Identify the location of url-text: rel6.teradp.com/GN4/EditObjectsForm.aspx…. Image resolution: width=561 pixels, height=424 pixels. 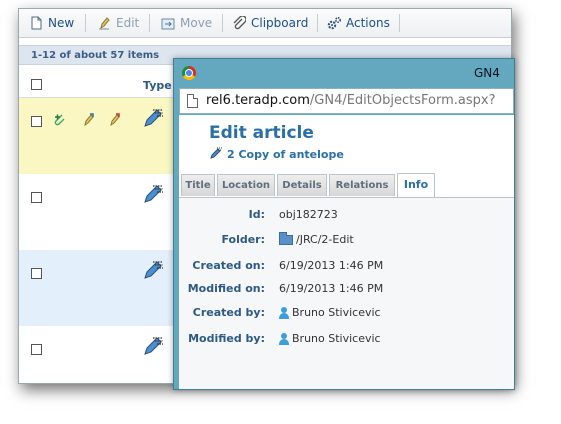
(350, 100).